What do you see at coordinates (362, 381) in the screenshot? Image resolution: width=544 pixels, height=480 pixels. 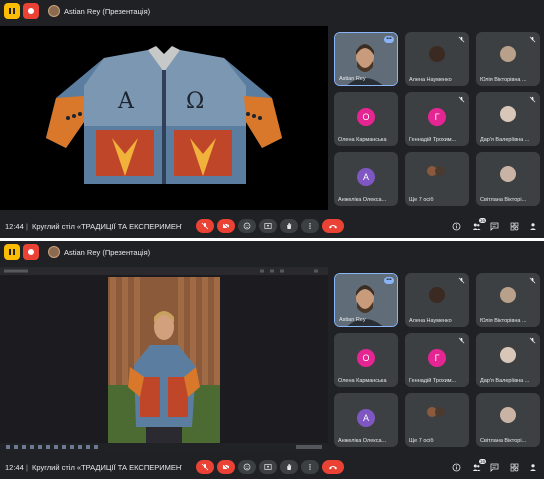 I see `participant-name: Олена Карманська` at bounding box center [362, 381].